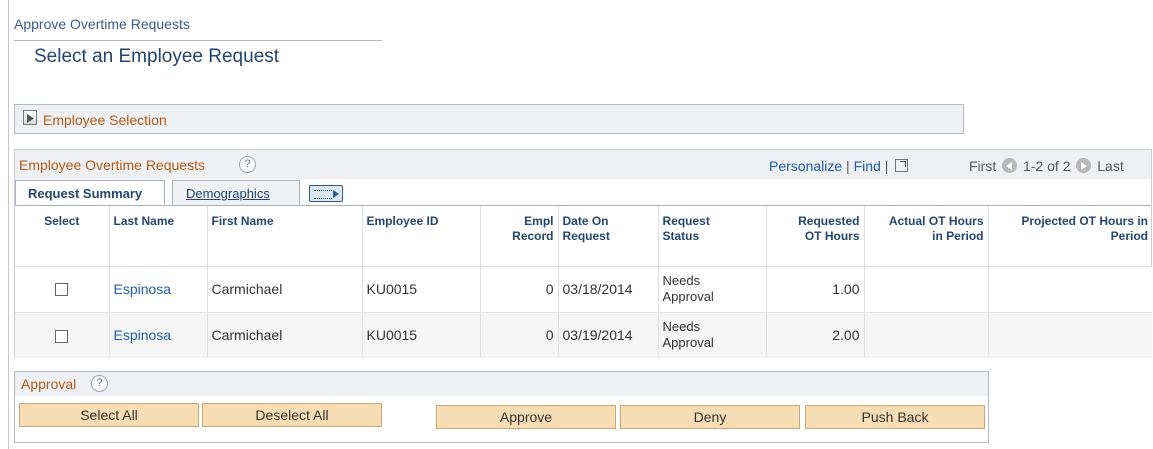 The image size is (1153, 449). Describe the element at coordinates (402, 221) in the screenshot. I see `column-header-text: Employee ID` at that location.